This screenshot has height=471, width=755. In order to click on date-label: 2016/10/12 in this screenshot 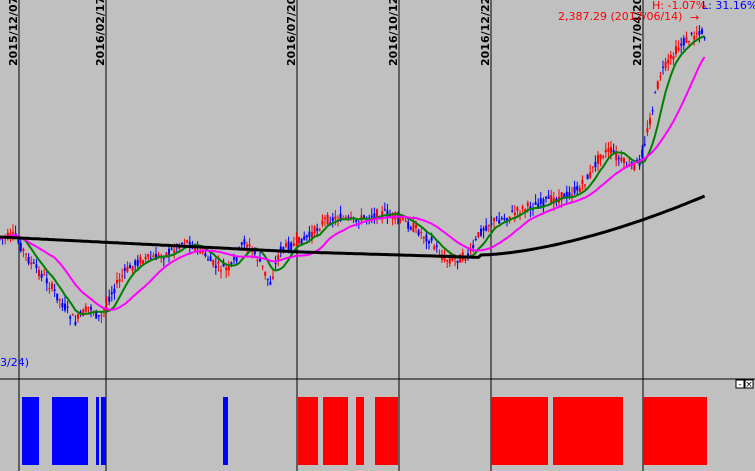, I will do `click(393, 33)`.